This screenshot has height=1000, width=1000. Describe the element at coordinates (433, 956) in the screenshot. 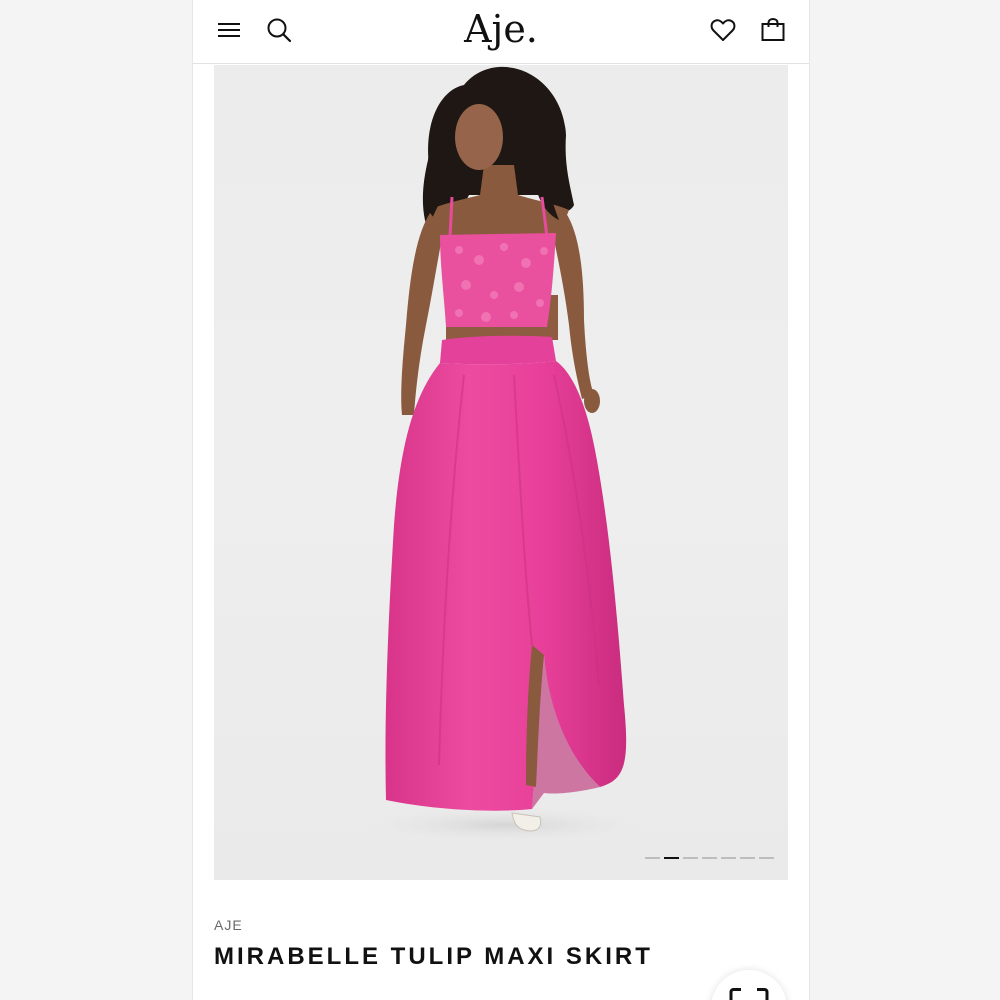

I see `product-title: MIRABELLE TULIP MAXI SKIRT` at that location.